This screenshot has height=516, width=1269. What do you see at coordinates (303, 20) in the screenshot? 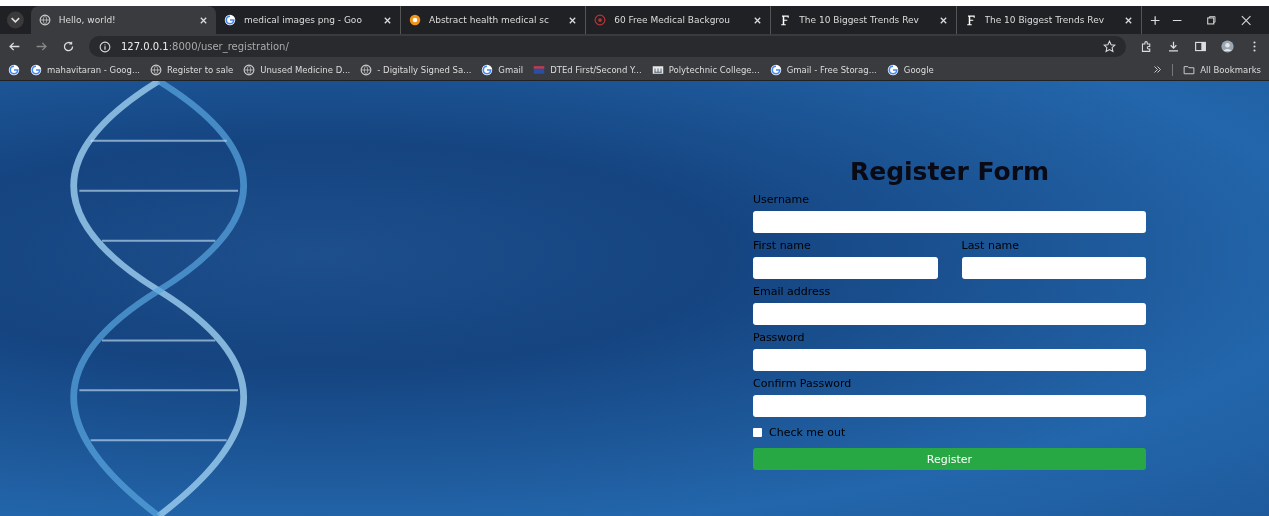
I see `tab-title: medical images png - Goo` at bounding box center [303, 20].